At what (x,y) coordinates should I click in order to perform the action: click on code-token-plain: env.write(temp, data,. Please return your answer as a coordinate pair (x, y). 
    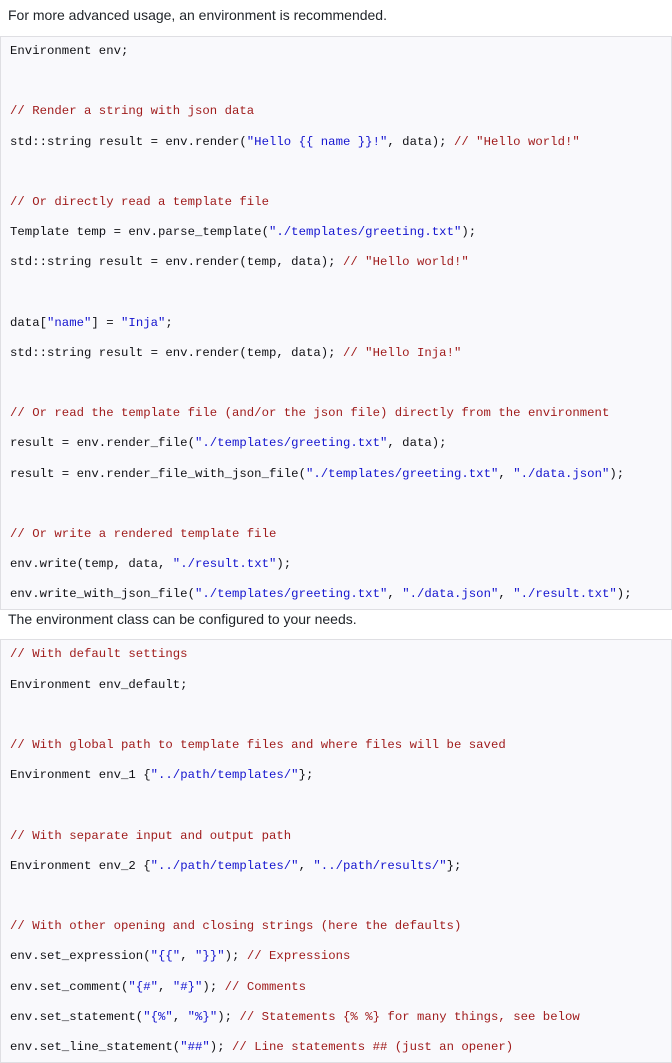
    Looking at the image, I should click on (91, 564).